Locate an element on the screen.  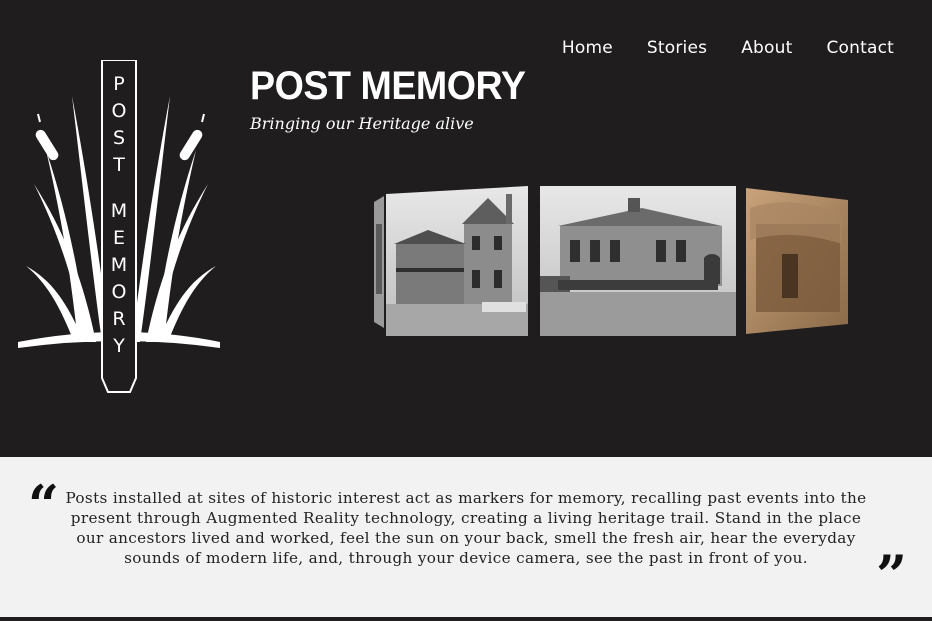
raupo-reeds-post-icon: P O S T M E M O R Y is located at coordinates (121, 228).